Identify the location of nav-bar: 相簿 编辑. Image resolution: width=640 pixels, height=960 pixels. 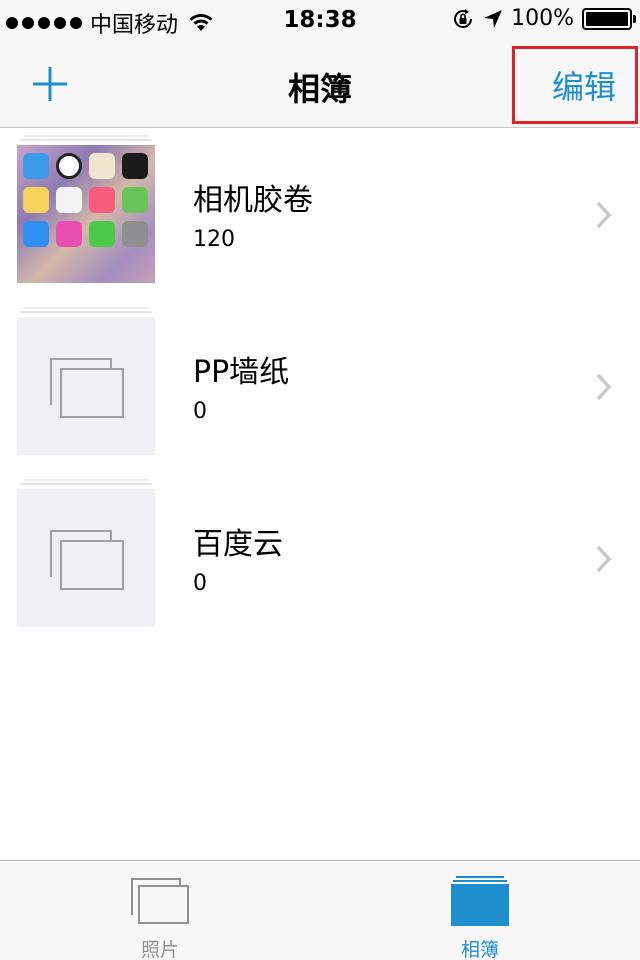
(320, 84).